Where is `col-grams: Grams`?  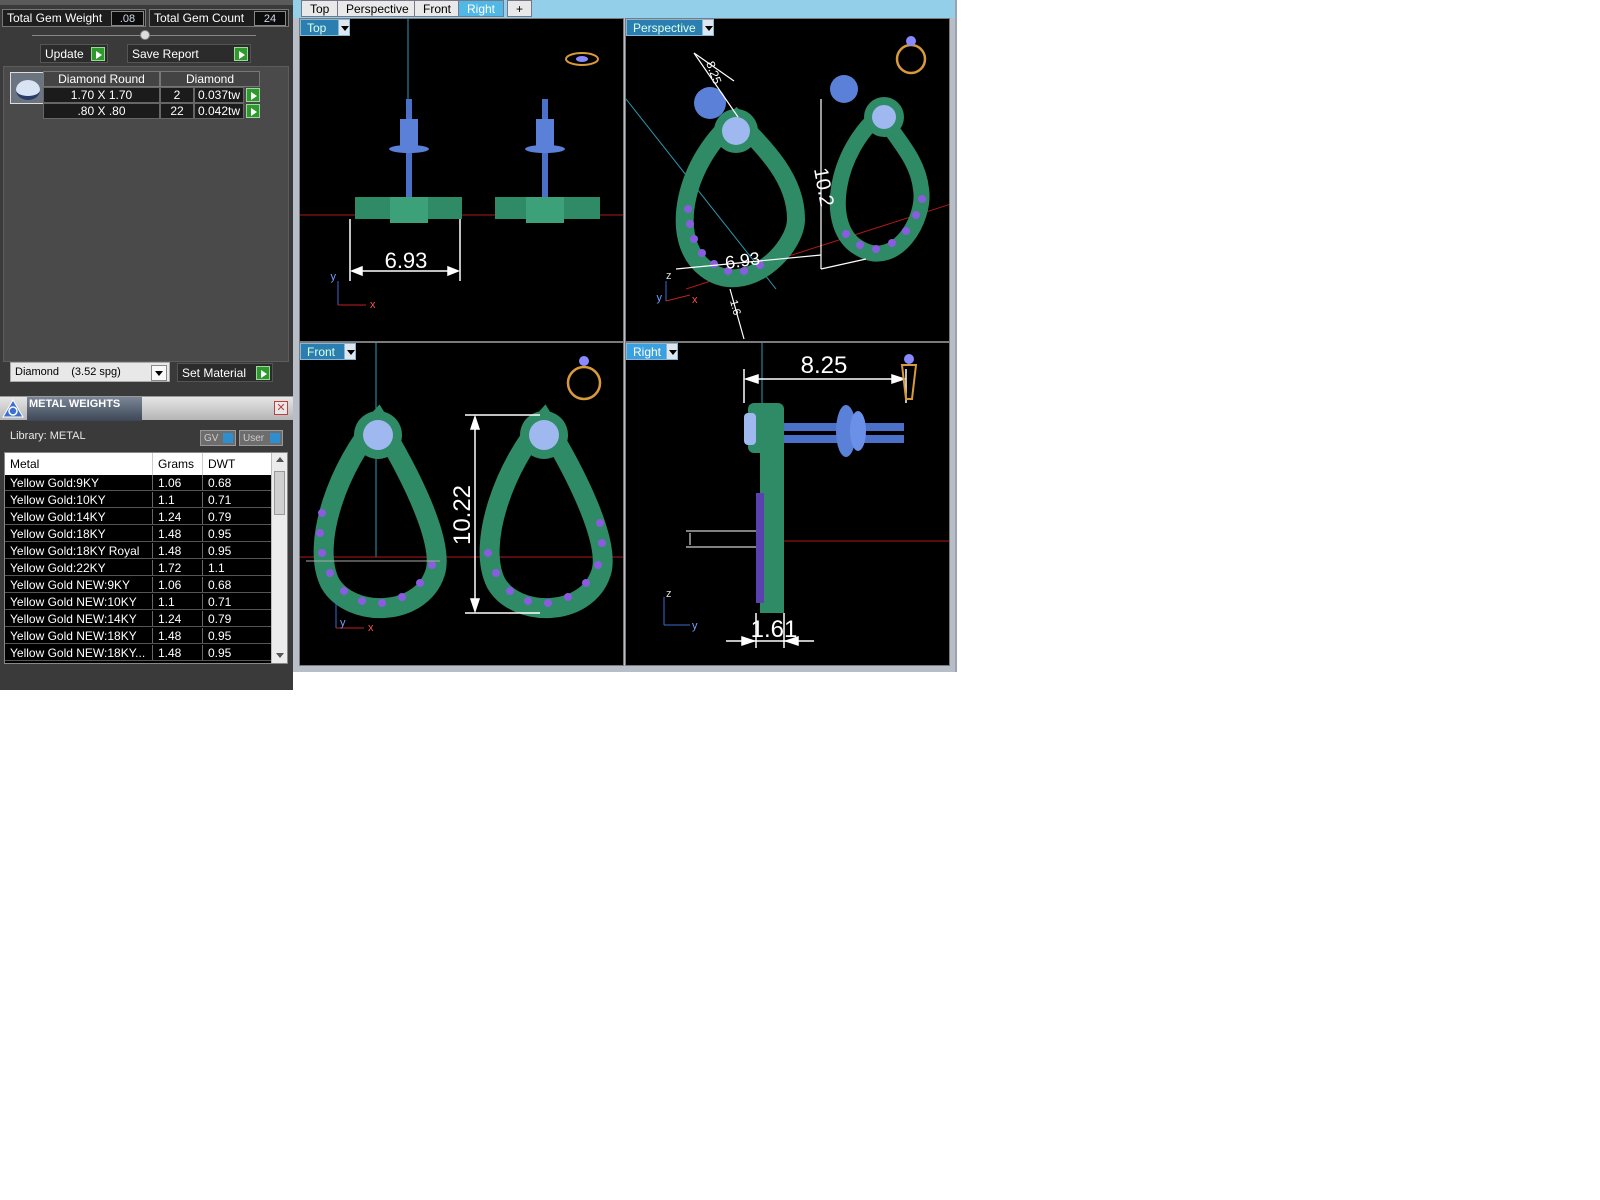
col-grams: Grams is located at coordinates (178, 464).